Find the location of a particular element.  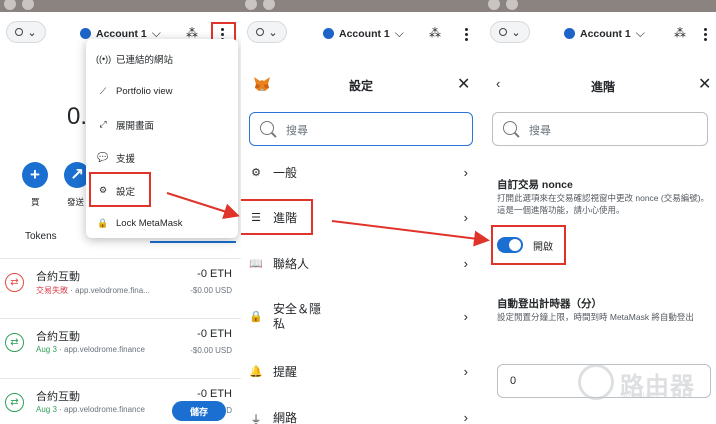

balance-amount: 0. is located at coordinates (77, 116).